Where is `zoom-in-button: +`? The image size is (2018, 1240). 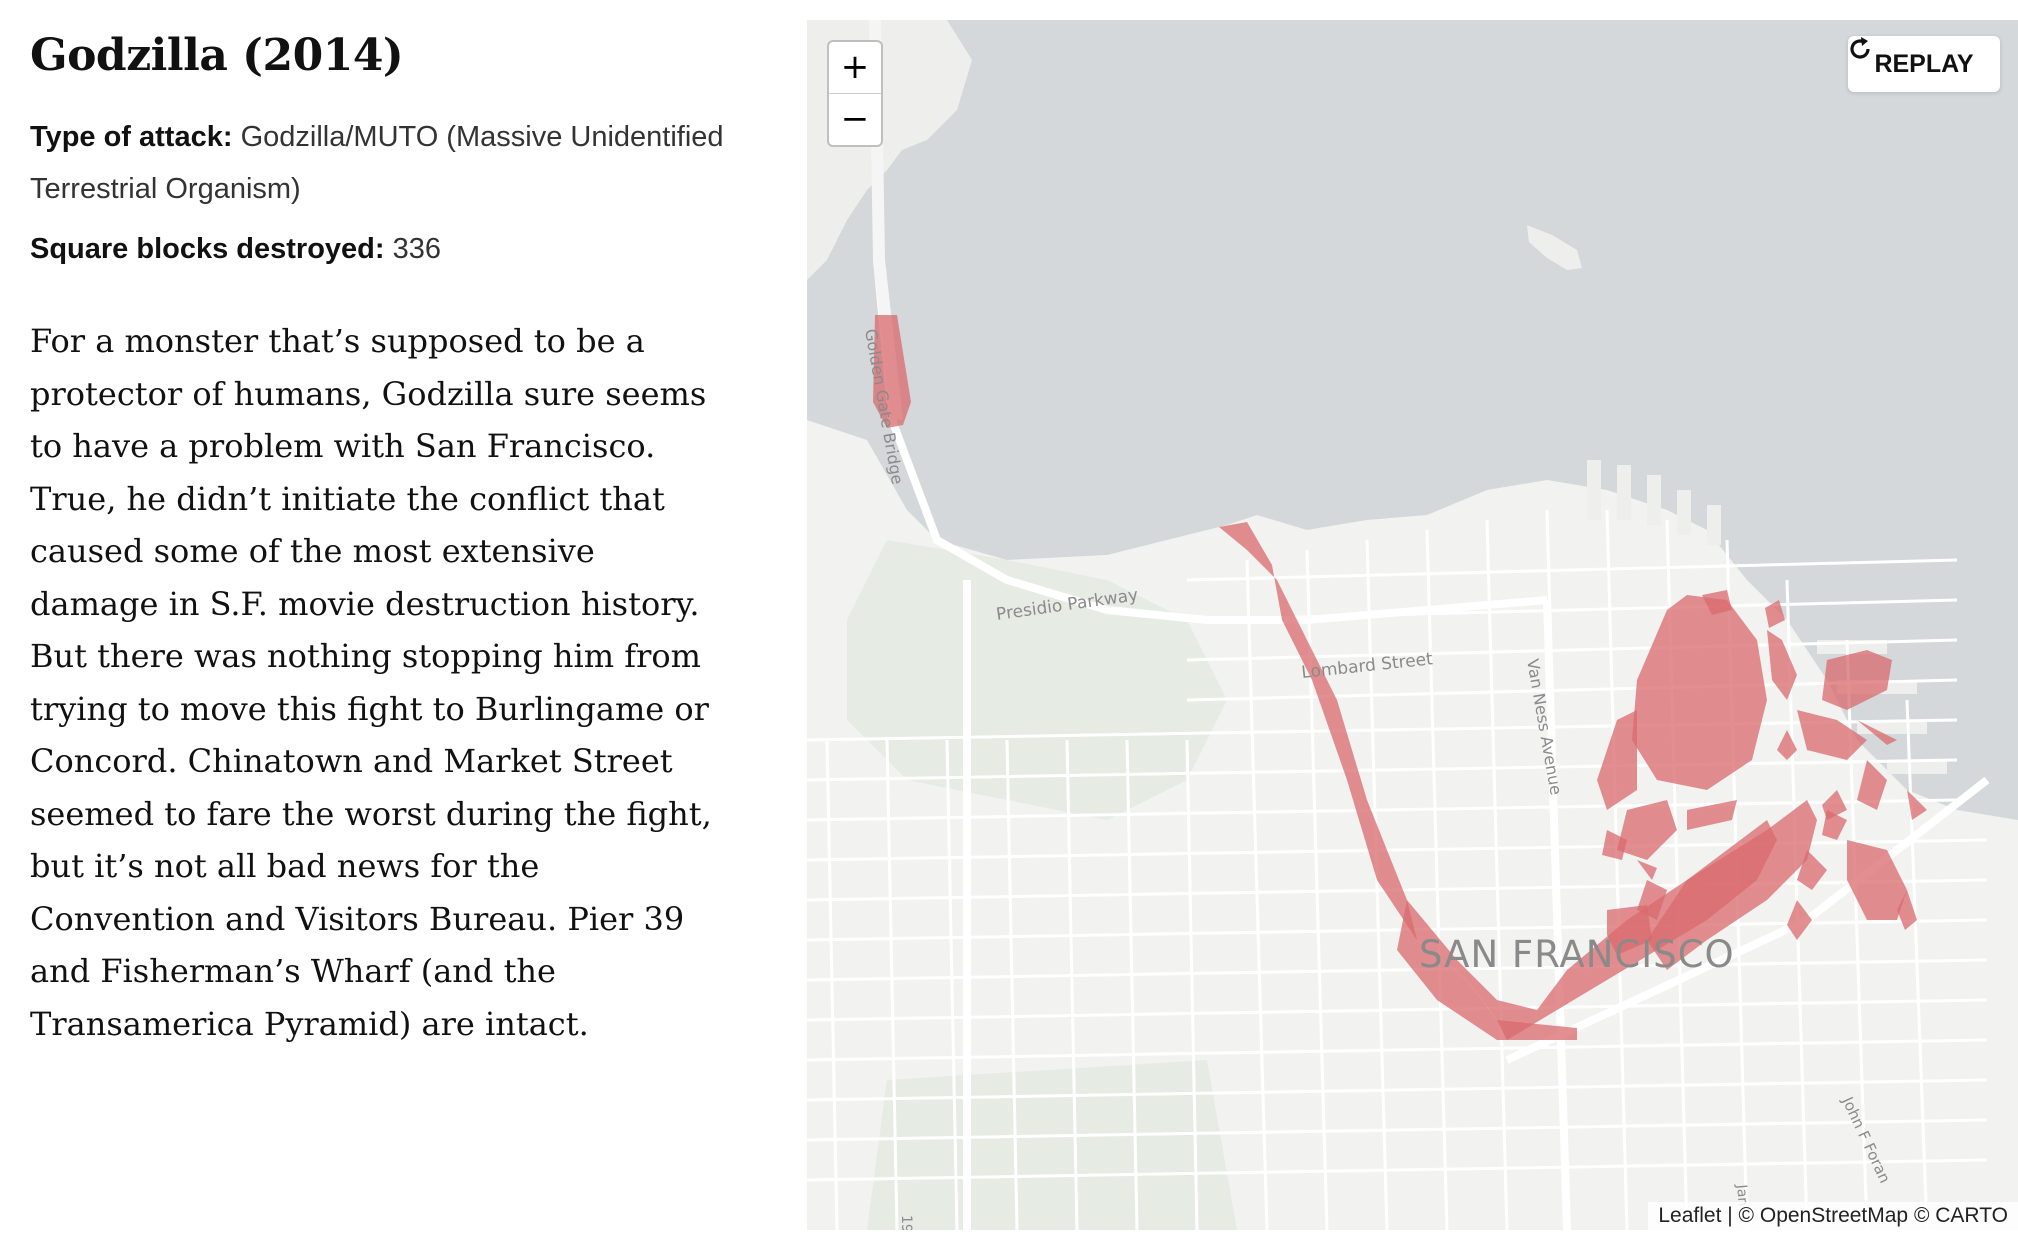
zoom-in-button: + is located at coordinates (855, 68).